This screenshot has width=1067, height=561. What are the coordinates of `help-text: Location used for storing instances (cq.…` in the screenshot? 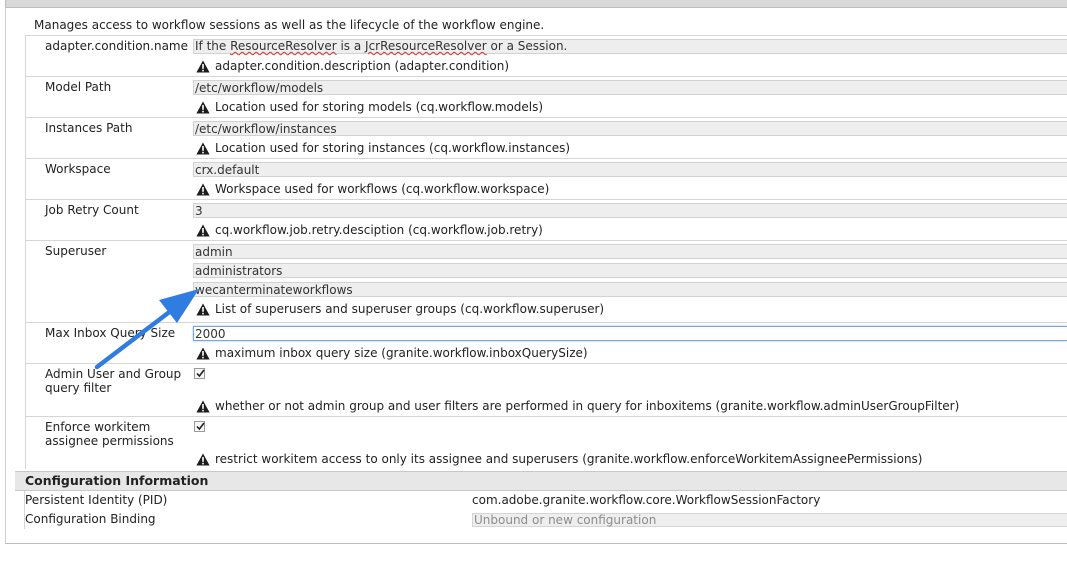 It's located at (393, 148).